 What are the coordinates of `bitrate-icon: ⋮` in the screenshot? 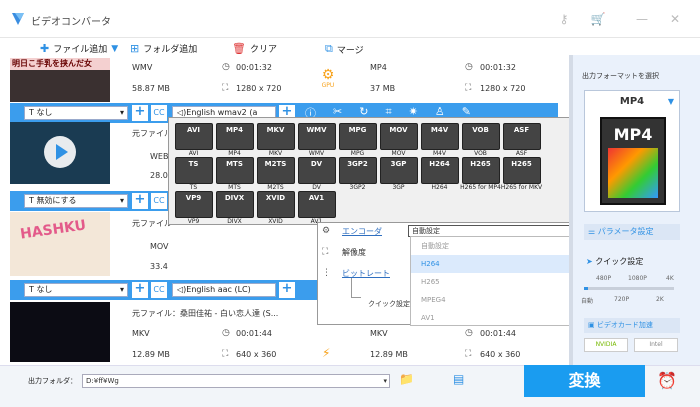 It's located at (326, 273).